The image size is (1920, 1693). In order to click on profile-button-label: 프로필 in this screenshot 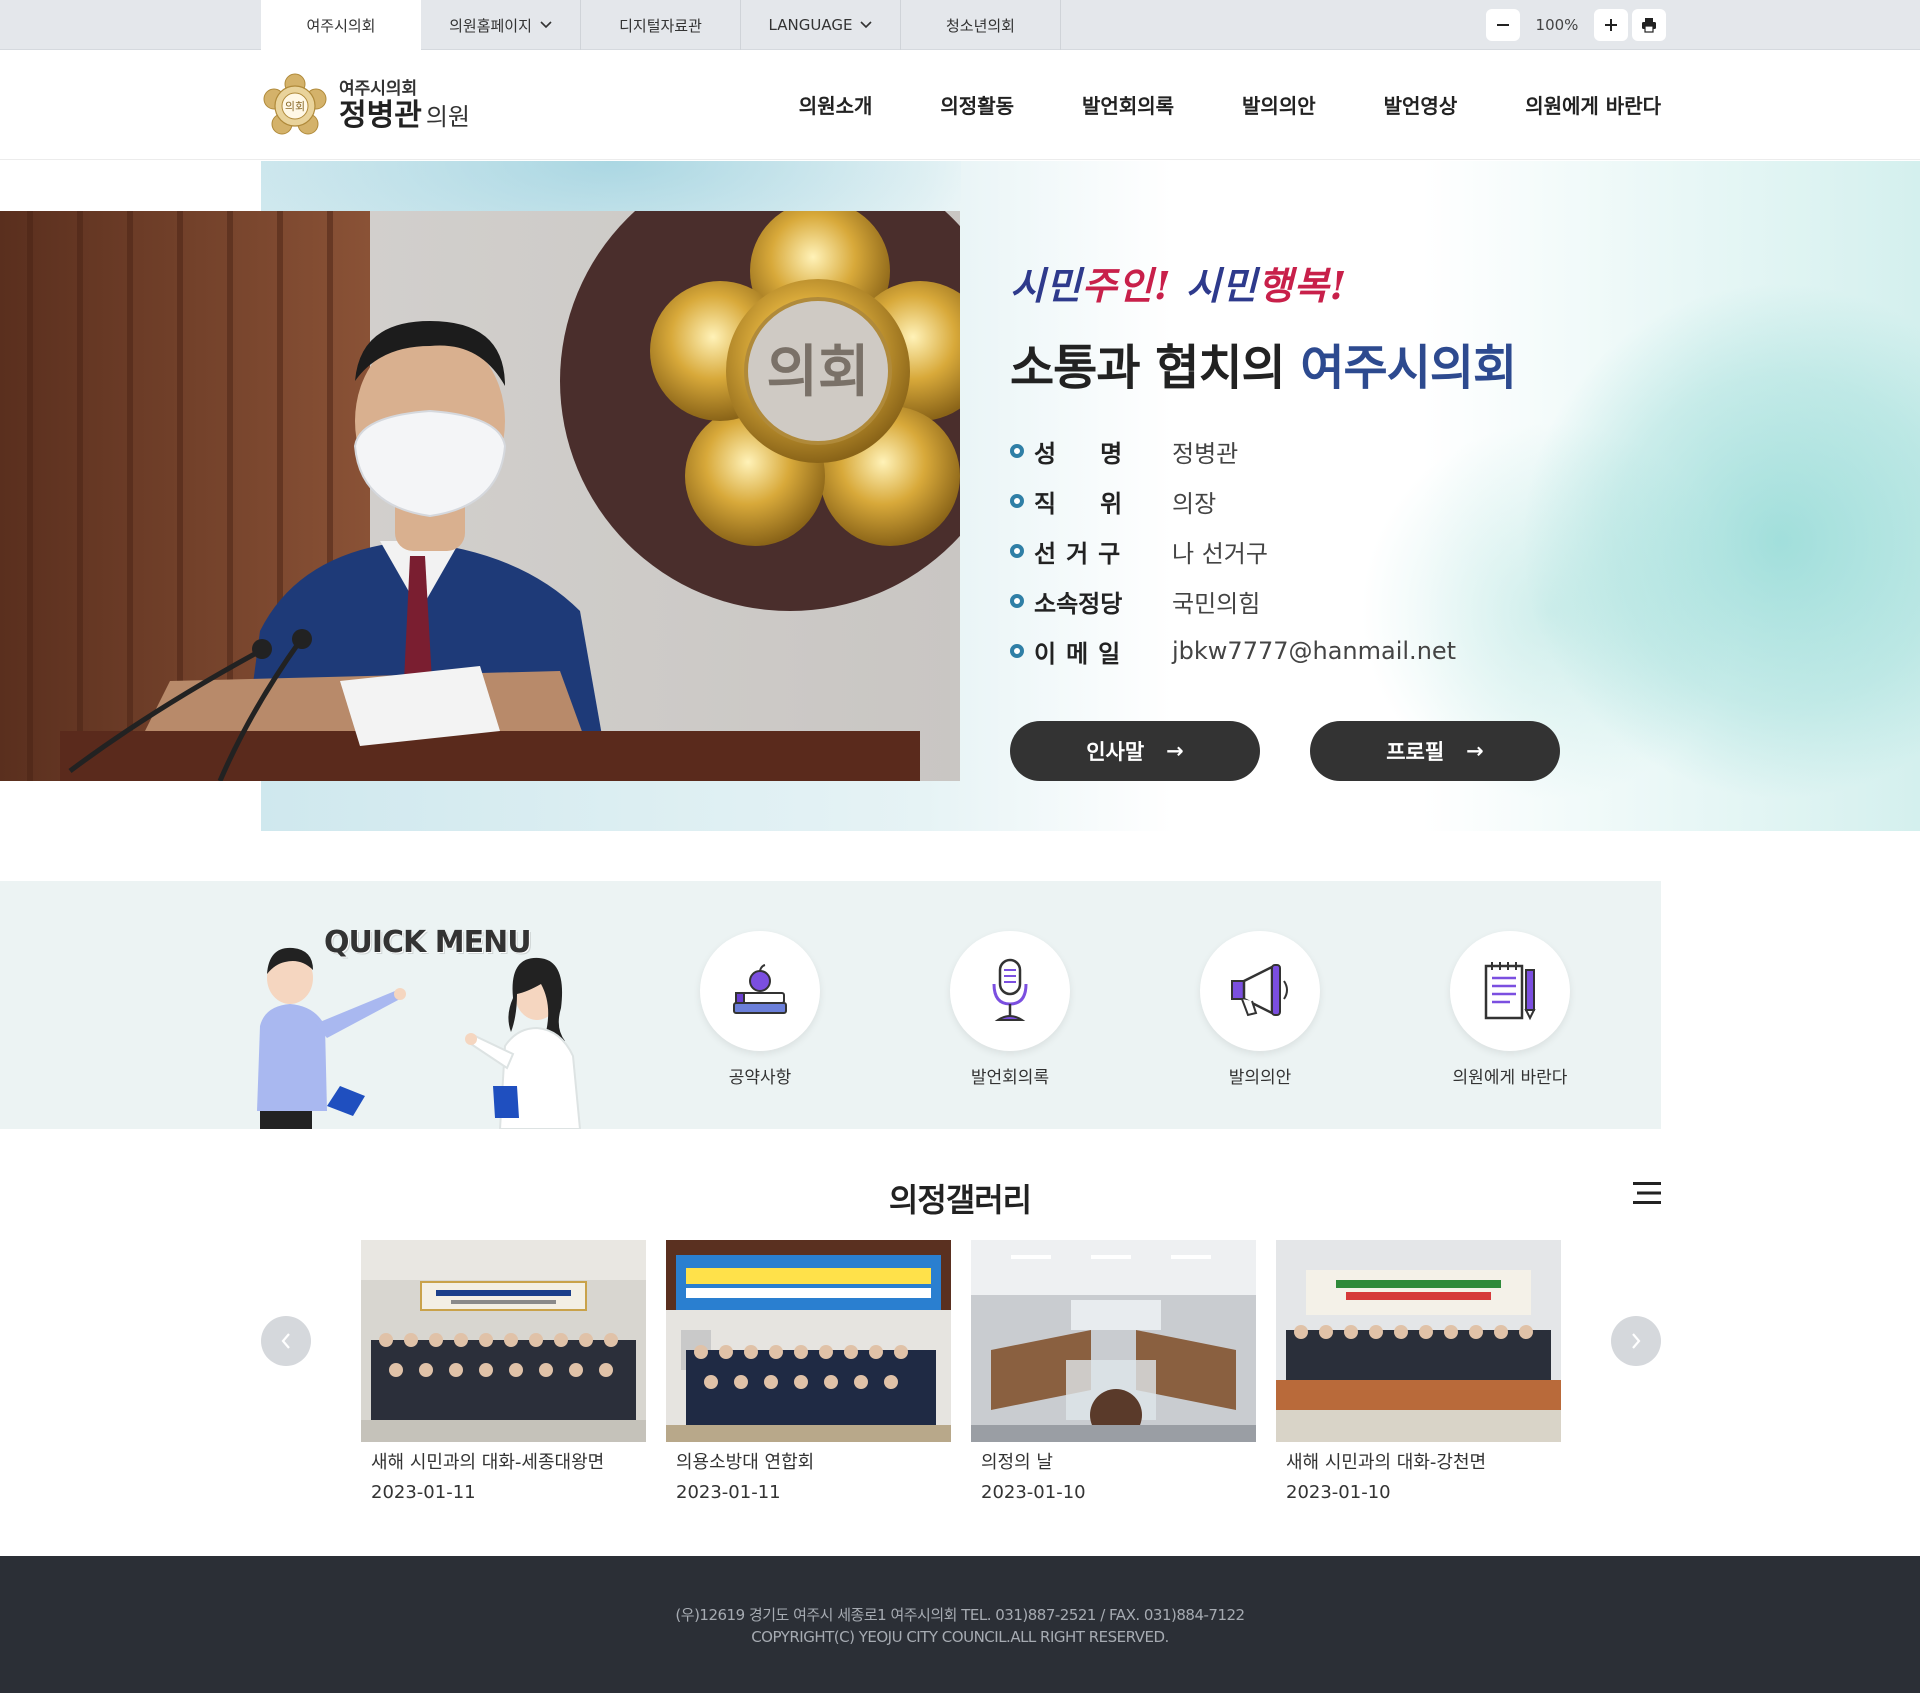, I will do `click(1415, 752)`.